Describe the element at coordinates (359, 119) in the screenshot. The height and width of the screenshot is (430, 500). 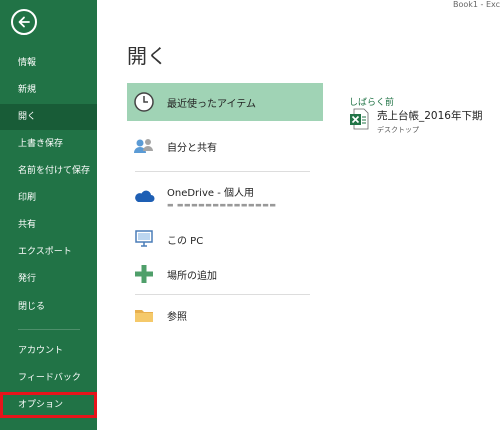
I see `excel-file-icon` at that location.